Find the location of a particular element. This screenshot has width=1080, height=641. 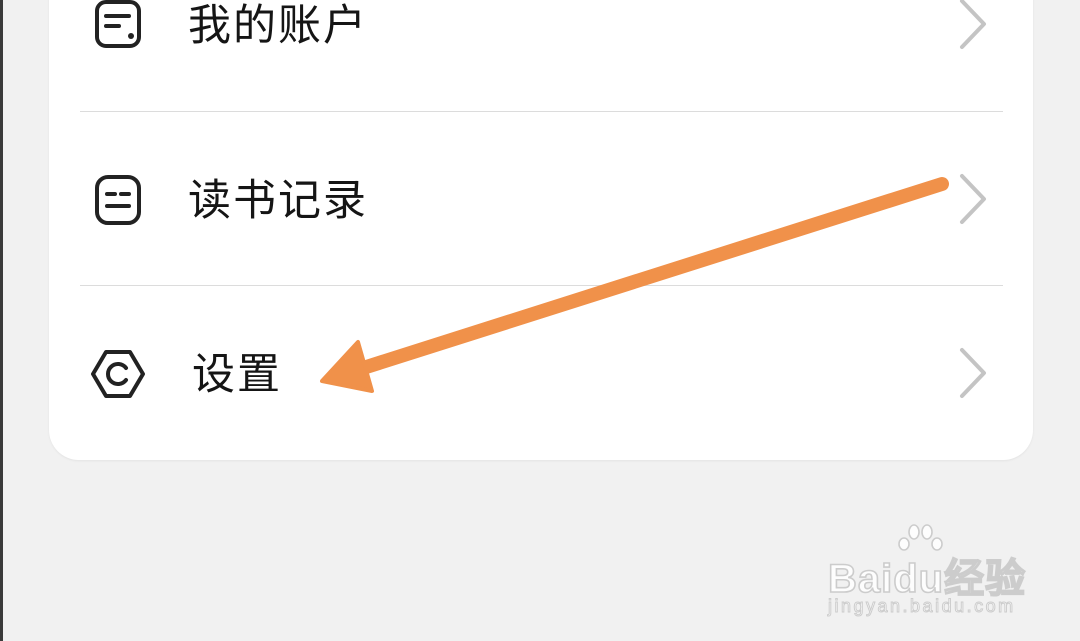

menu-item-label: 设置 is located at coordinates (237, 375).